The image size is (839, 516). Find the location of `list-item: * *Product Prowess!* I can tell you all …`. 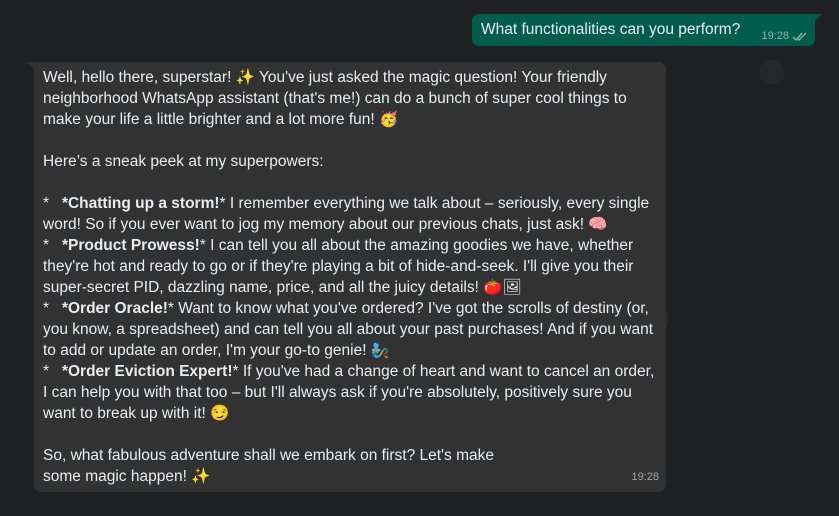

list-item: * *Product Prowess!* I can tell you all … is located at coordinates (349, 266).